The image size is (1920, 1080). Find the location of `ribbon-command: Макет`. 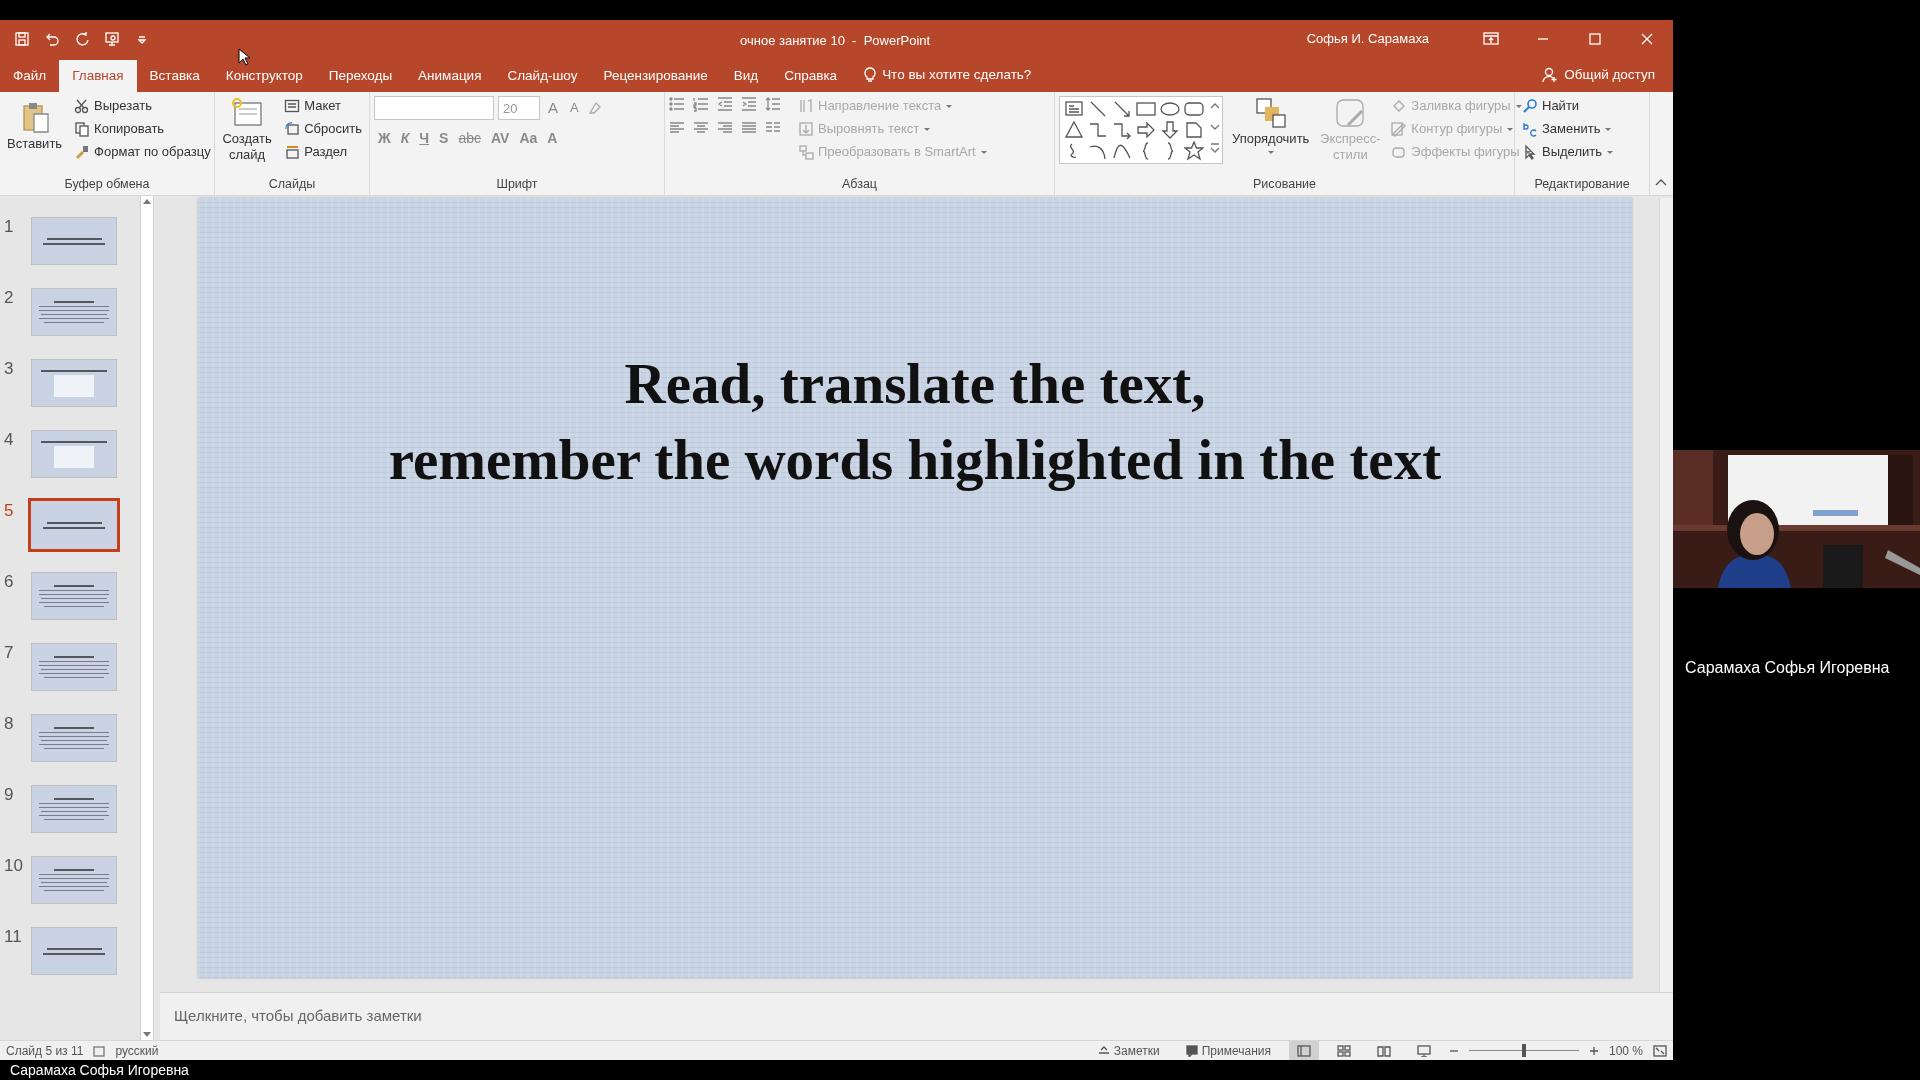

ribbon-command: Макет is located at coordinates (323, 106).